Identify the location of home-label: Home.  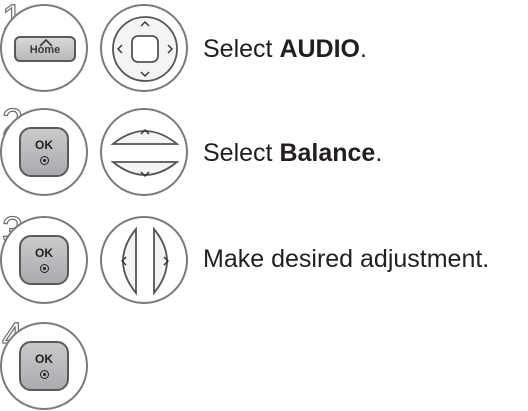
(45, 50).